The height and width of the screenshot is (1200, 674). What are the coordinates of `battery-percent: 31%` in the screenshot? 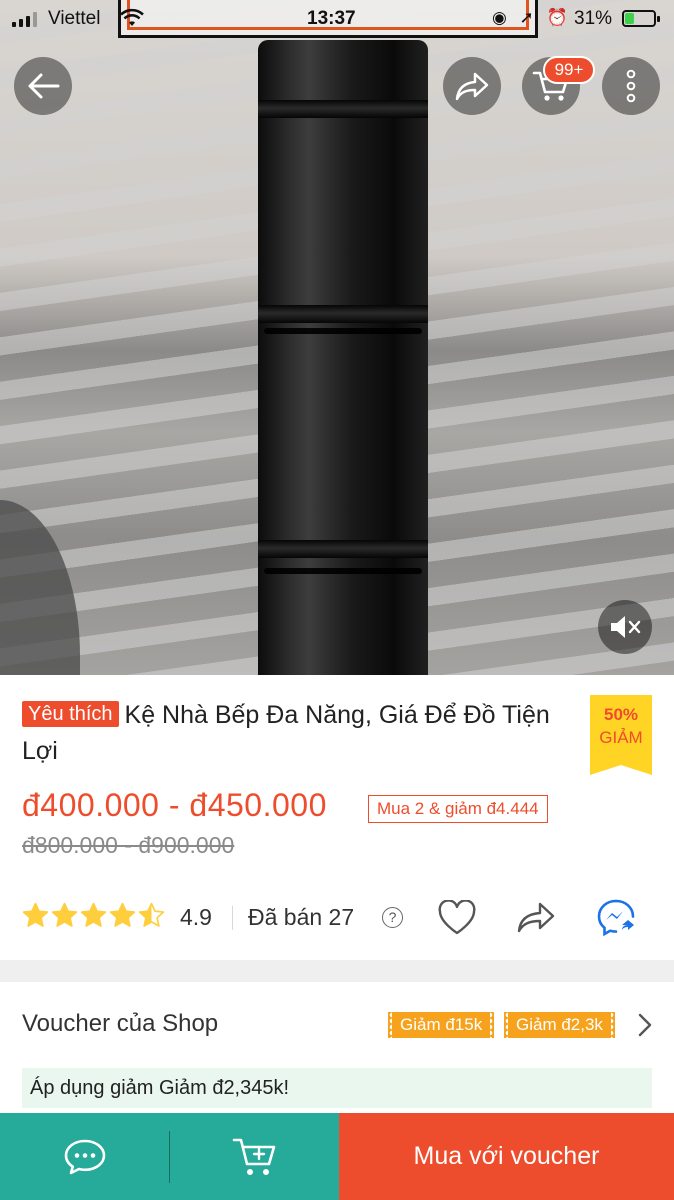 It's located at (593, 18).